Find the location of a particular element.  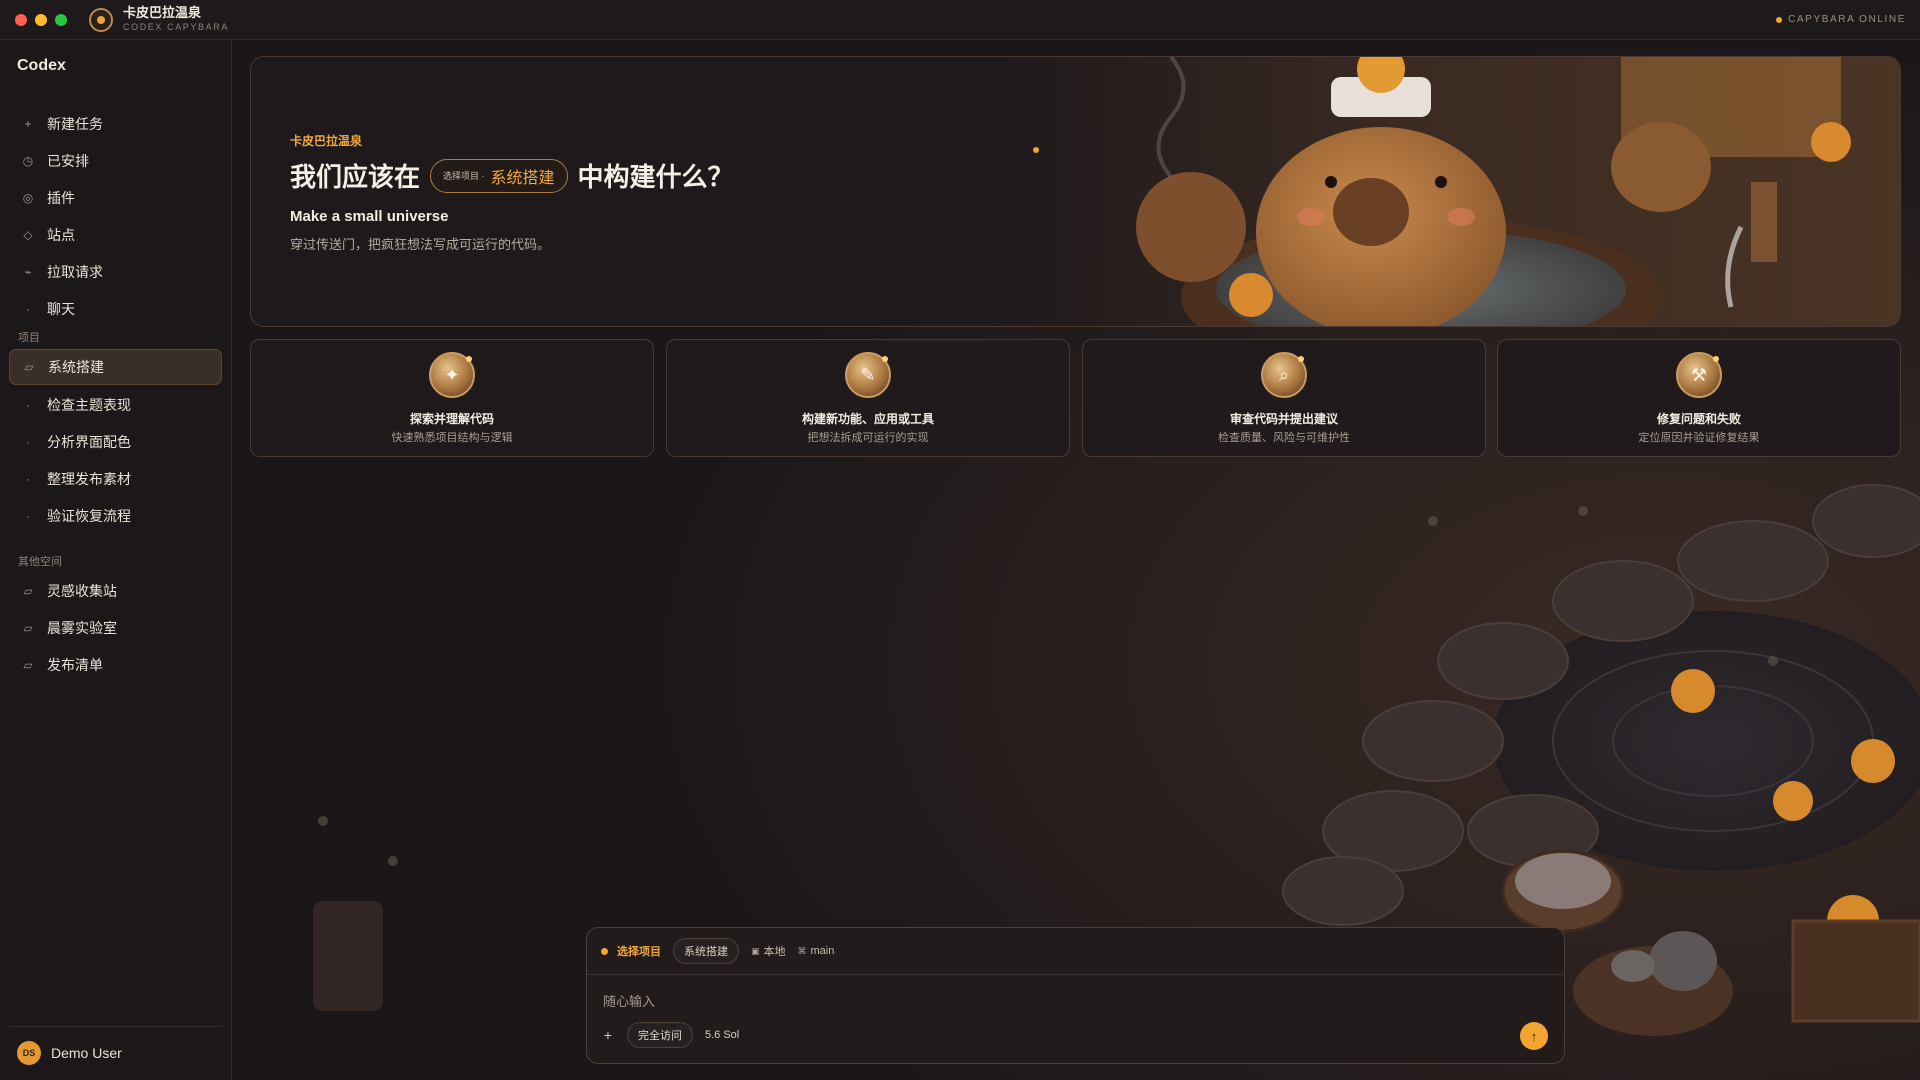

sidebar-item-thread: · 检查主题表现 is located at coordinates (115, 405).